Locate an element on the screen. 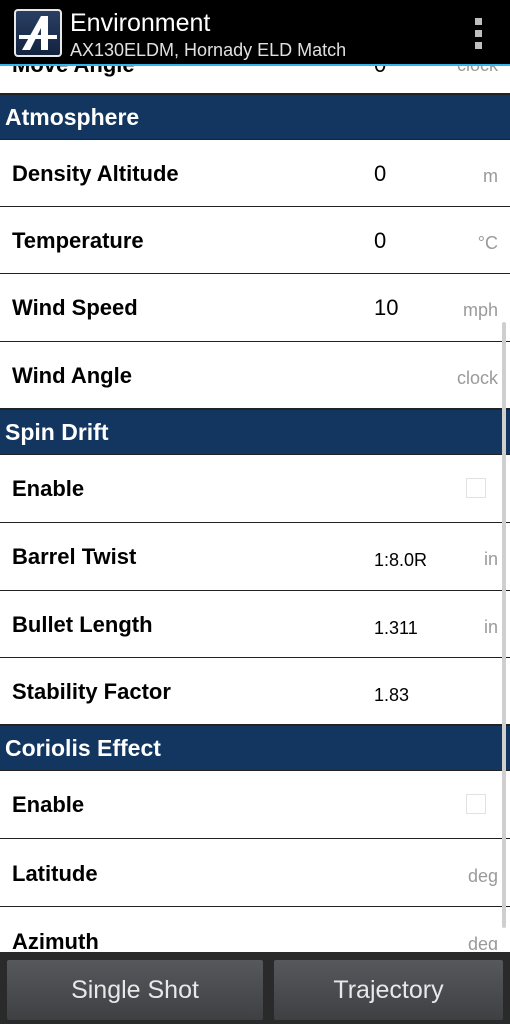  row-unit: clock is located at coordinates (477, 378).